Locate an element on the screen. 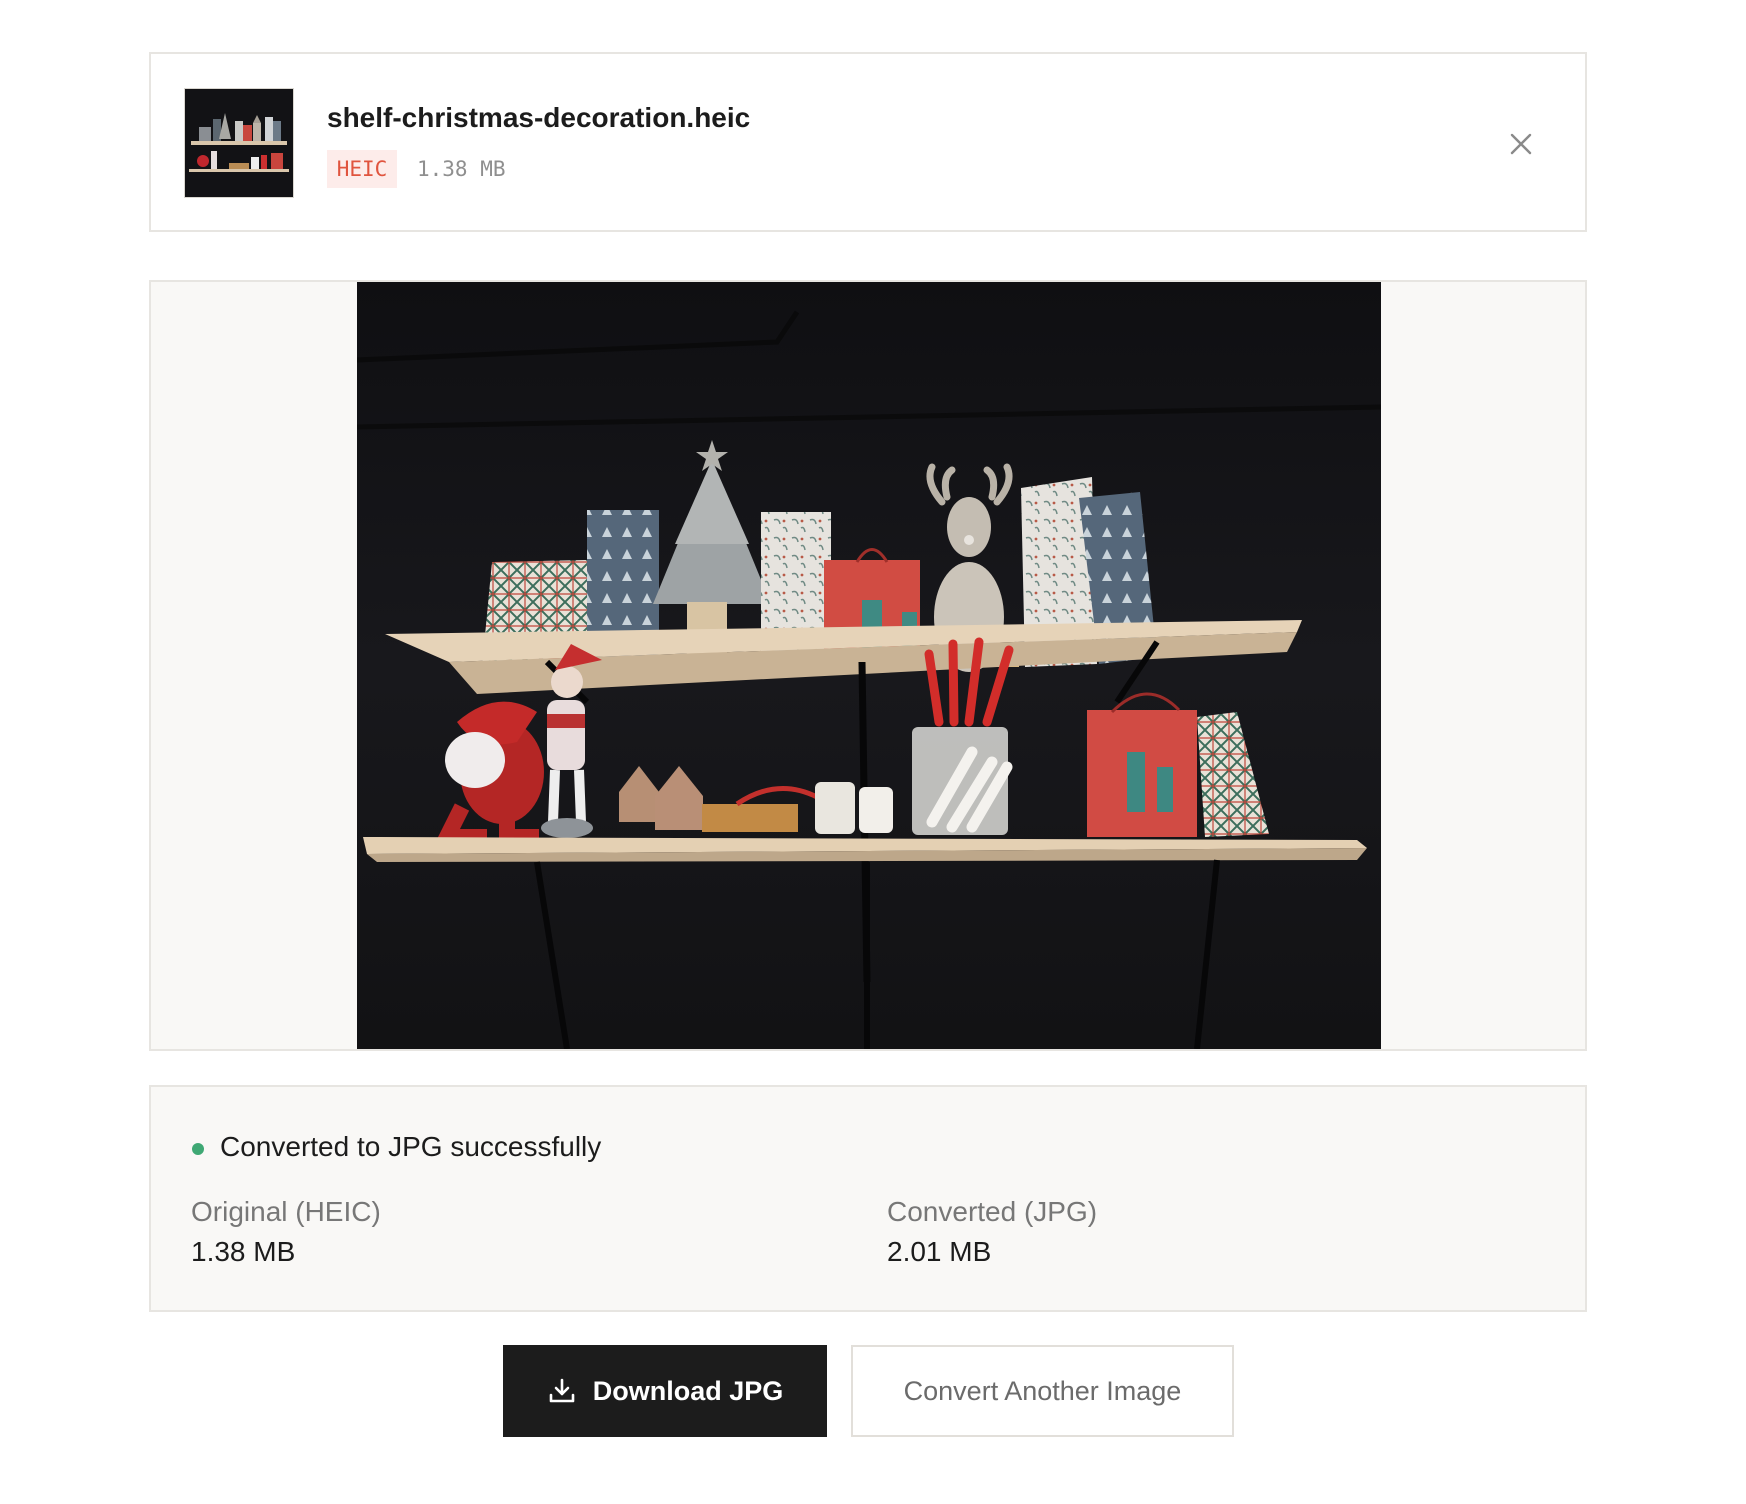 The image size is (1746, 1504). conversion-status-message: Converted to JPG successfully is located at coordinates (411, 1146).